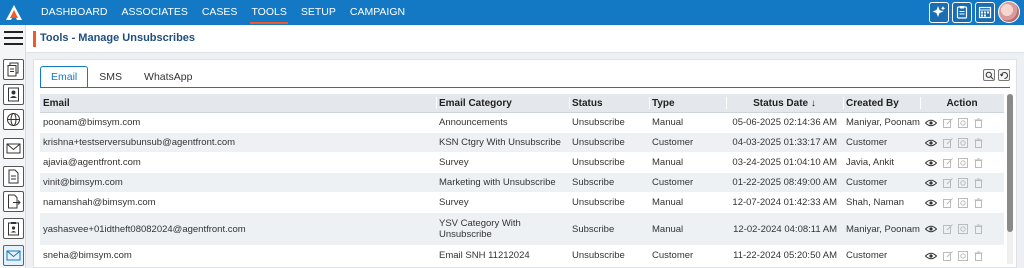  Describe the element at coordinates (14, 12) in the screenshot. I see `app-logo` at that location.